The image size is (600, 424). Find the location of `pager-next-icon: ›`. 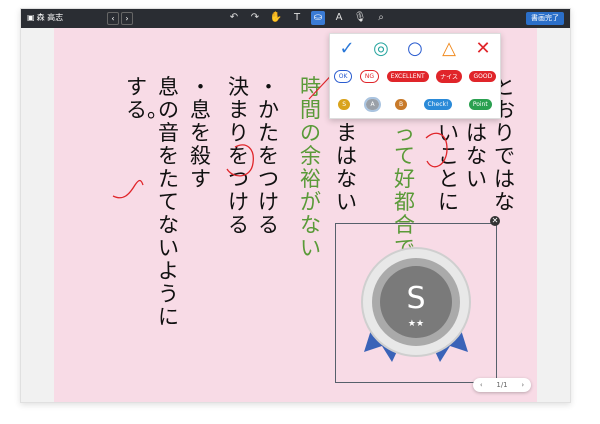

pager-next-icon: › is located at coordinates (522, 385).